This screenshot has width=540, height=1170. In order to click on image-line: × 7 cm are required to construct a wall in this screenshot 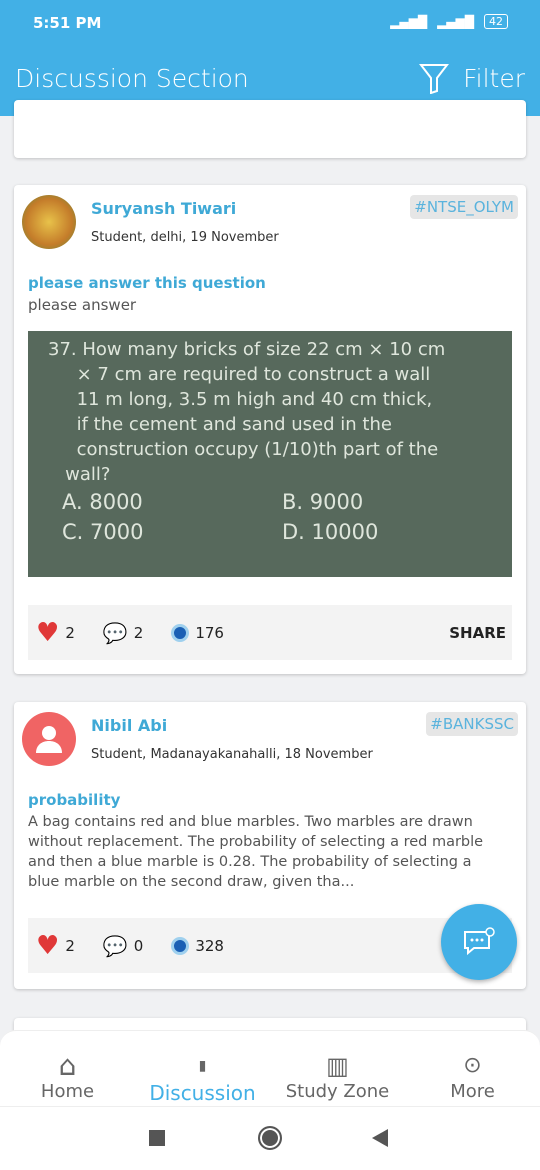, I will do `click(239, 374)`.